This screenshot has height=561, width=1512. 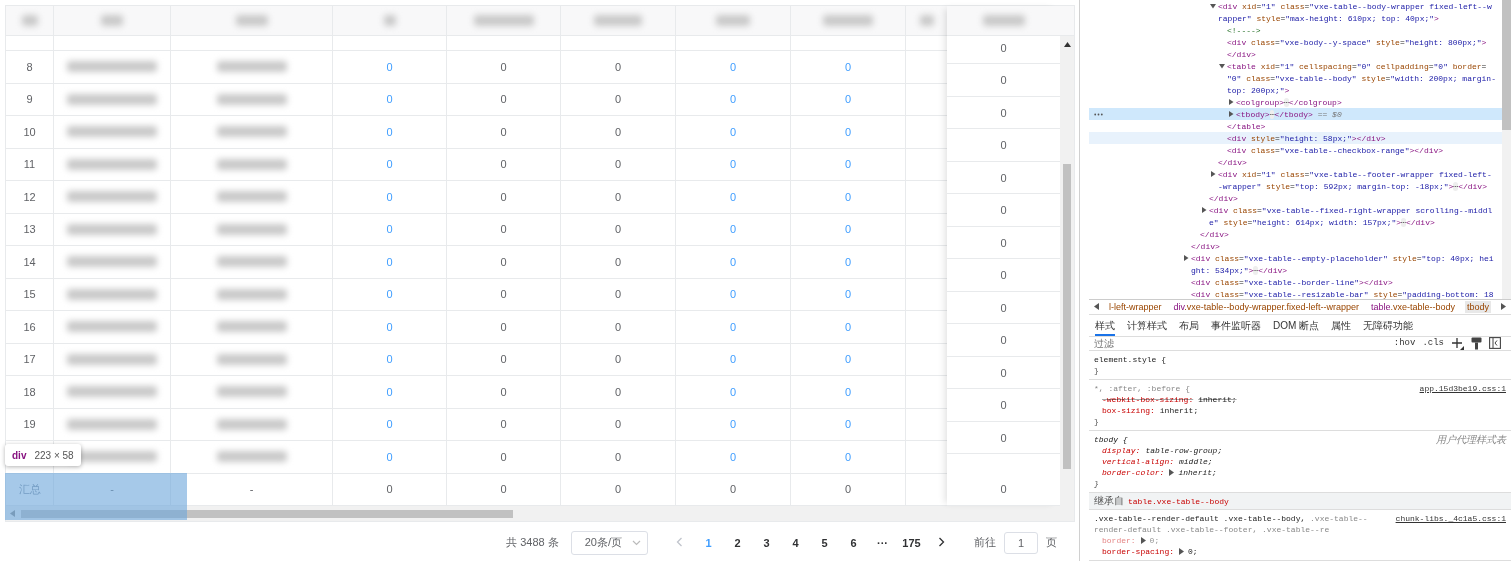 What do you see at coordinates (1096, 307) in the screenshot?
I see `left-arrow-icon` at bounding box center [1096, 307].